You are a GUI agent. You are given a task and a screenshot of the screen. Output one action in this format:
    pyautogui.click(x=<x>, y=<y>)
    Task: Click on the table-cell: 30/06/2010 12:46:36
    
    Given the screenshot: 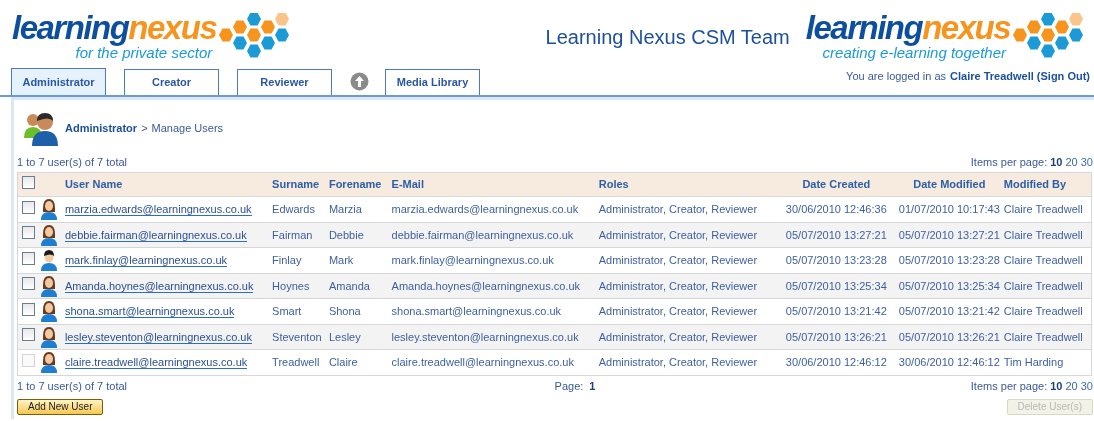 What is the action you would take?
    pyautogui.click(x=836, y=209)
    